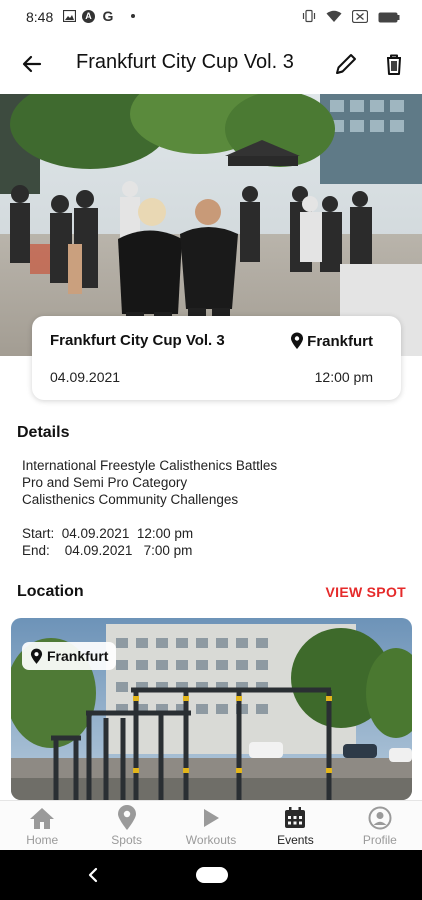 The image size is (422, 900). Describe the element at coordinates (137, 340) in the screenshot. I see `event-title: Frankfurt City Cup Vol. 3` at that location.